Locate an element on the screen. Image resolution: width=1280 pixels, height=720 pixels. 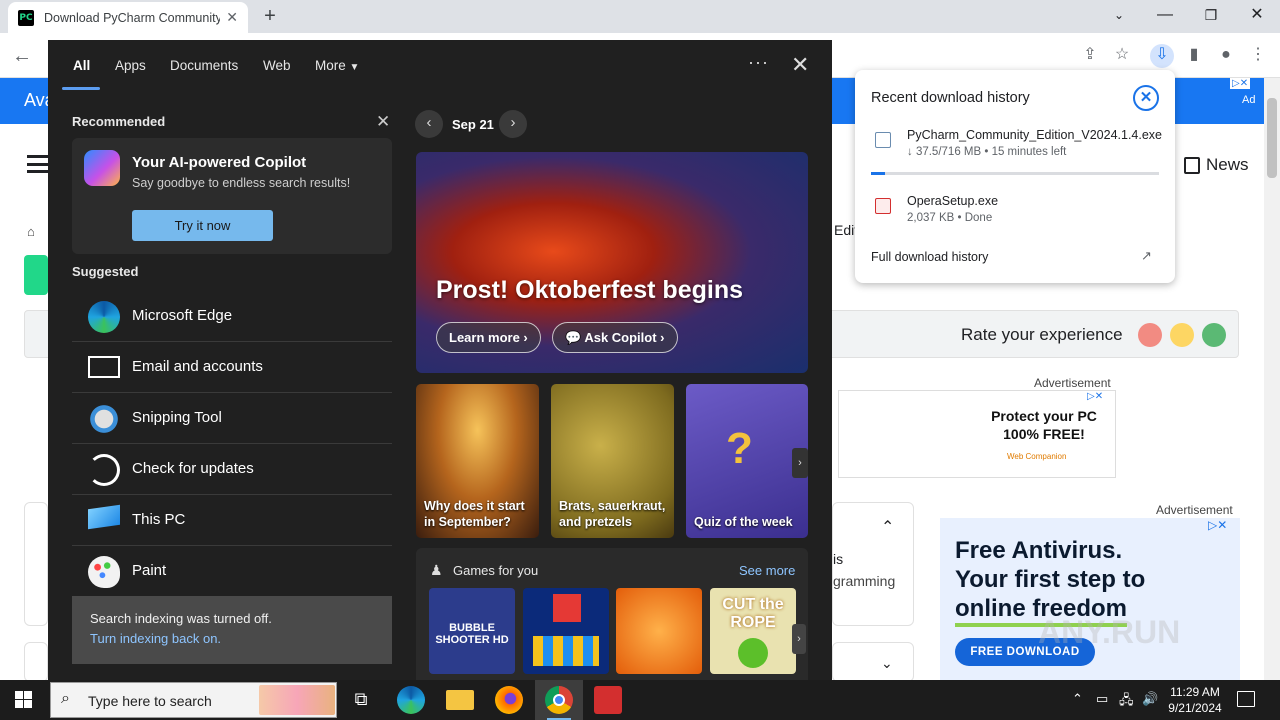
games-next-arrow: › is located at coordinates (799, 639).